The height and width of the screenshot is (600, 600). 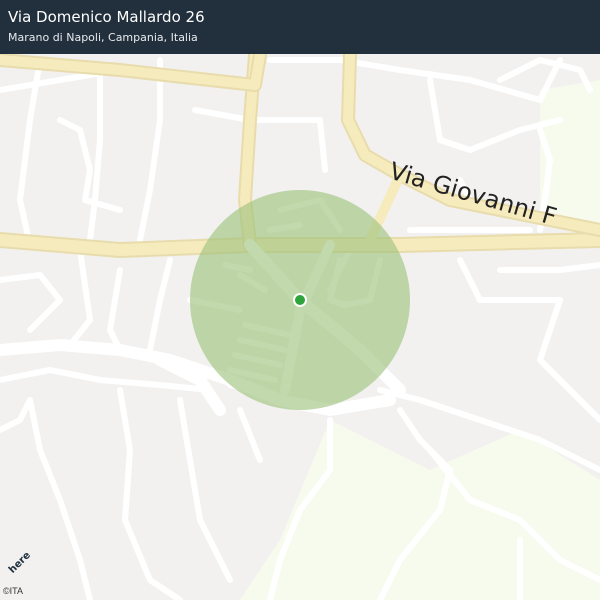 What do you see at coordinates (106, 17) in the screenshot?
I see `address-title: Via Domenico Mallardo 26` at bounding box center [106, 17].